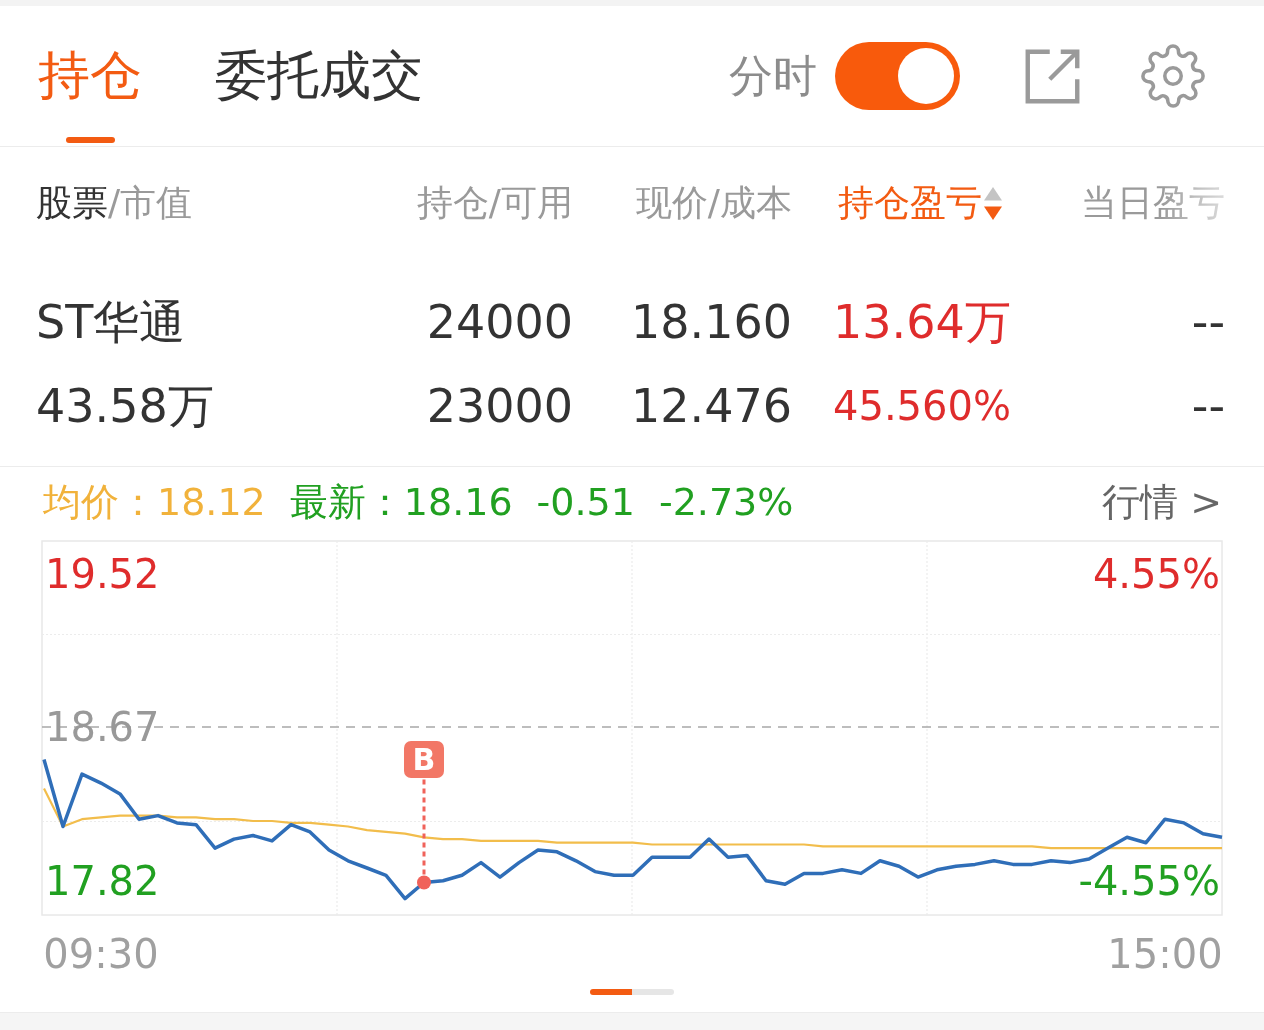 This screenshot has width=1264, height=1030. I want to click on price-axis-label: 17.82, so click(102, 880).